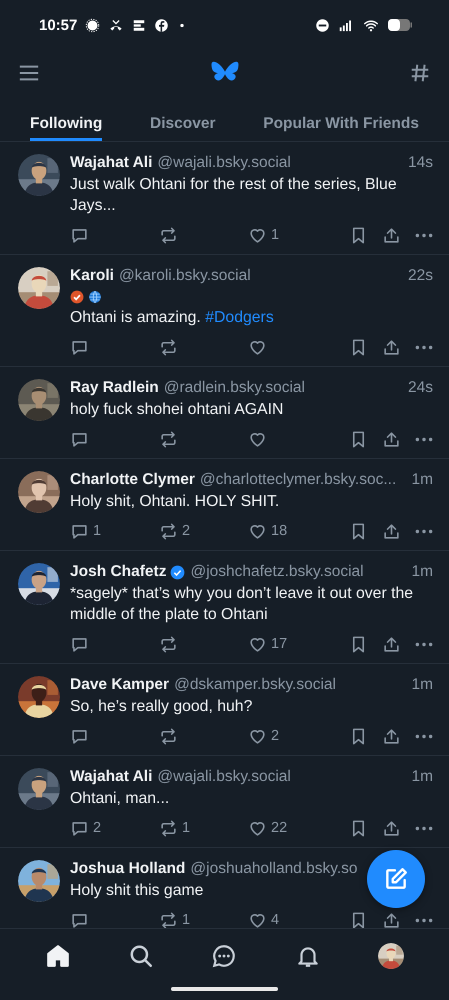 The image size is (449, 1000). I want to click on author-name: Karoli, so click(92, 276).